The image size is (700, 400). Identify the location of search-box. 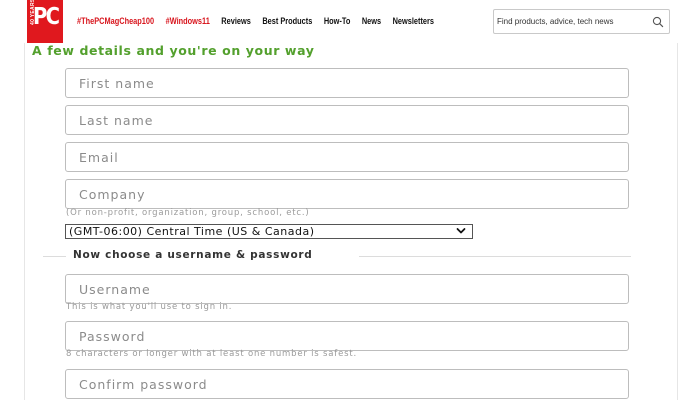
(581, 21).